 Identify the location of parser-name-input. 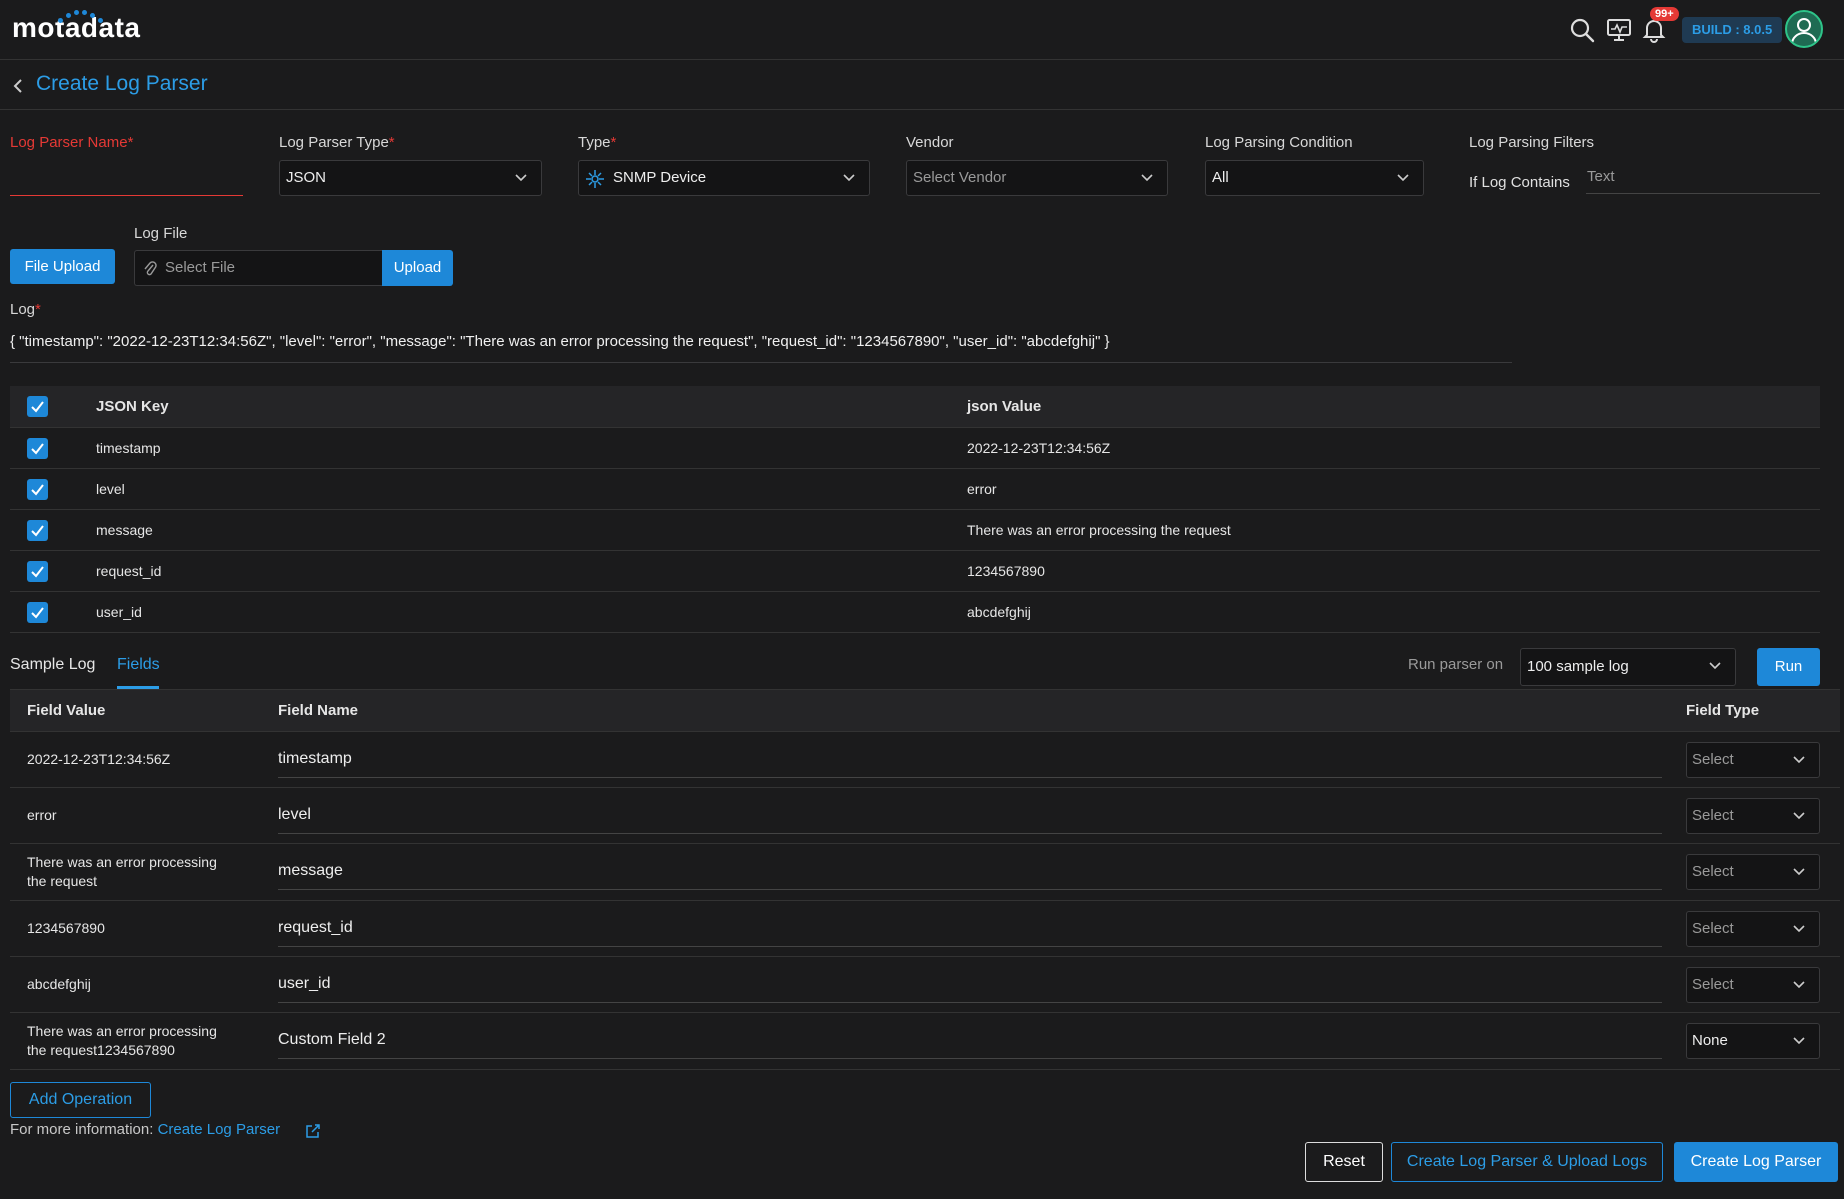
(126, 182).